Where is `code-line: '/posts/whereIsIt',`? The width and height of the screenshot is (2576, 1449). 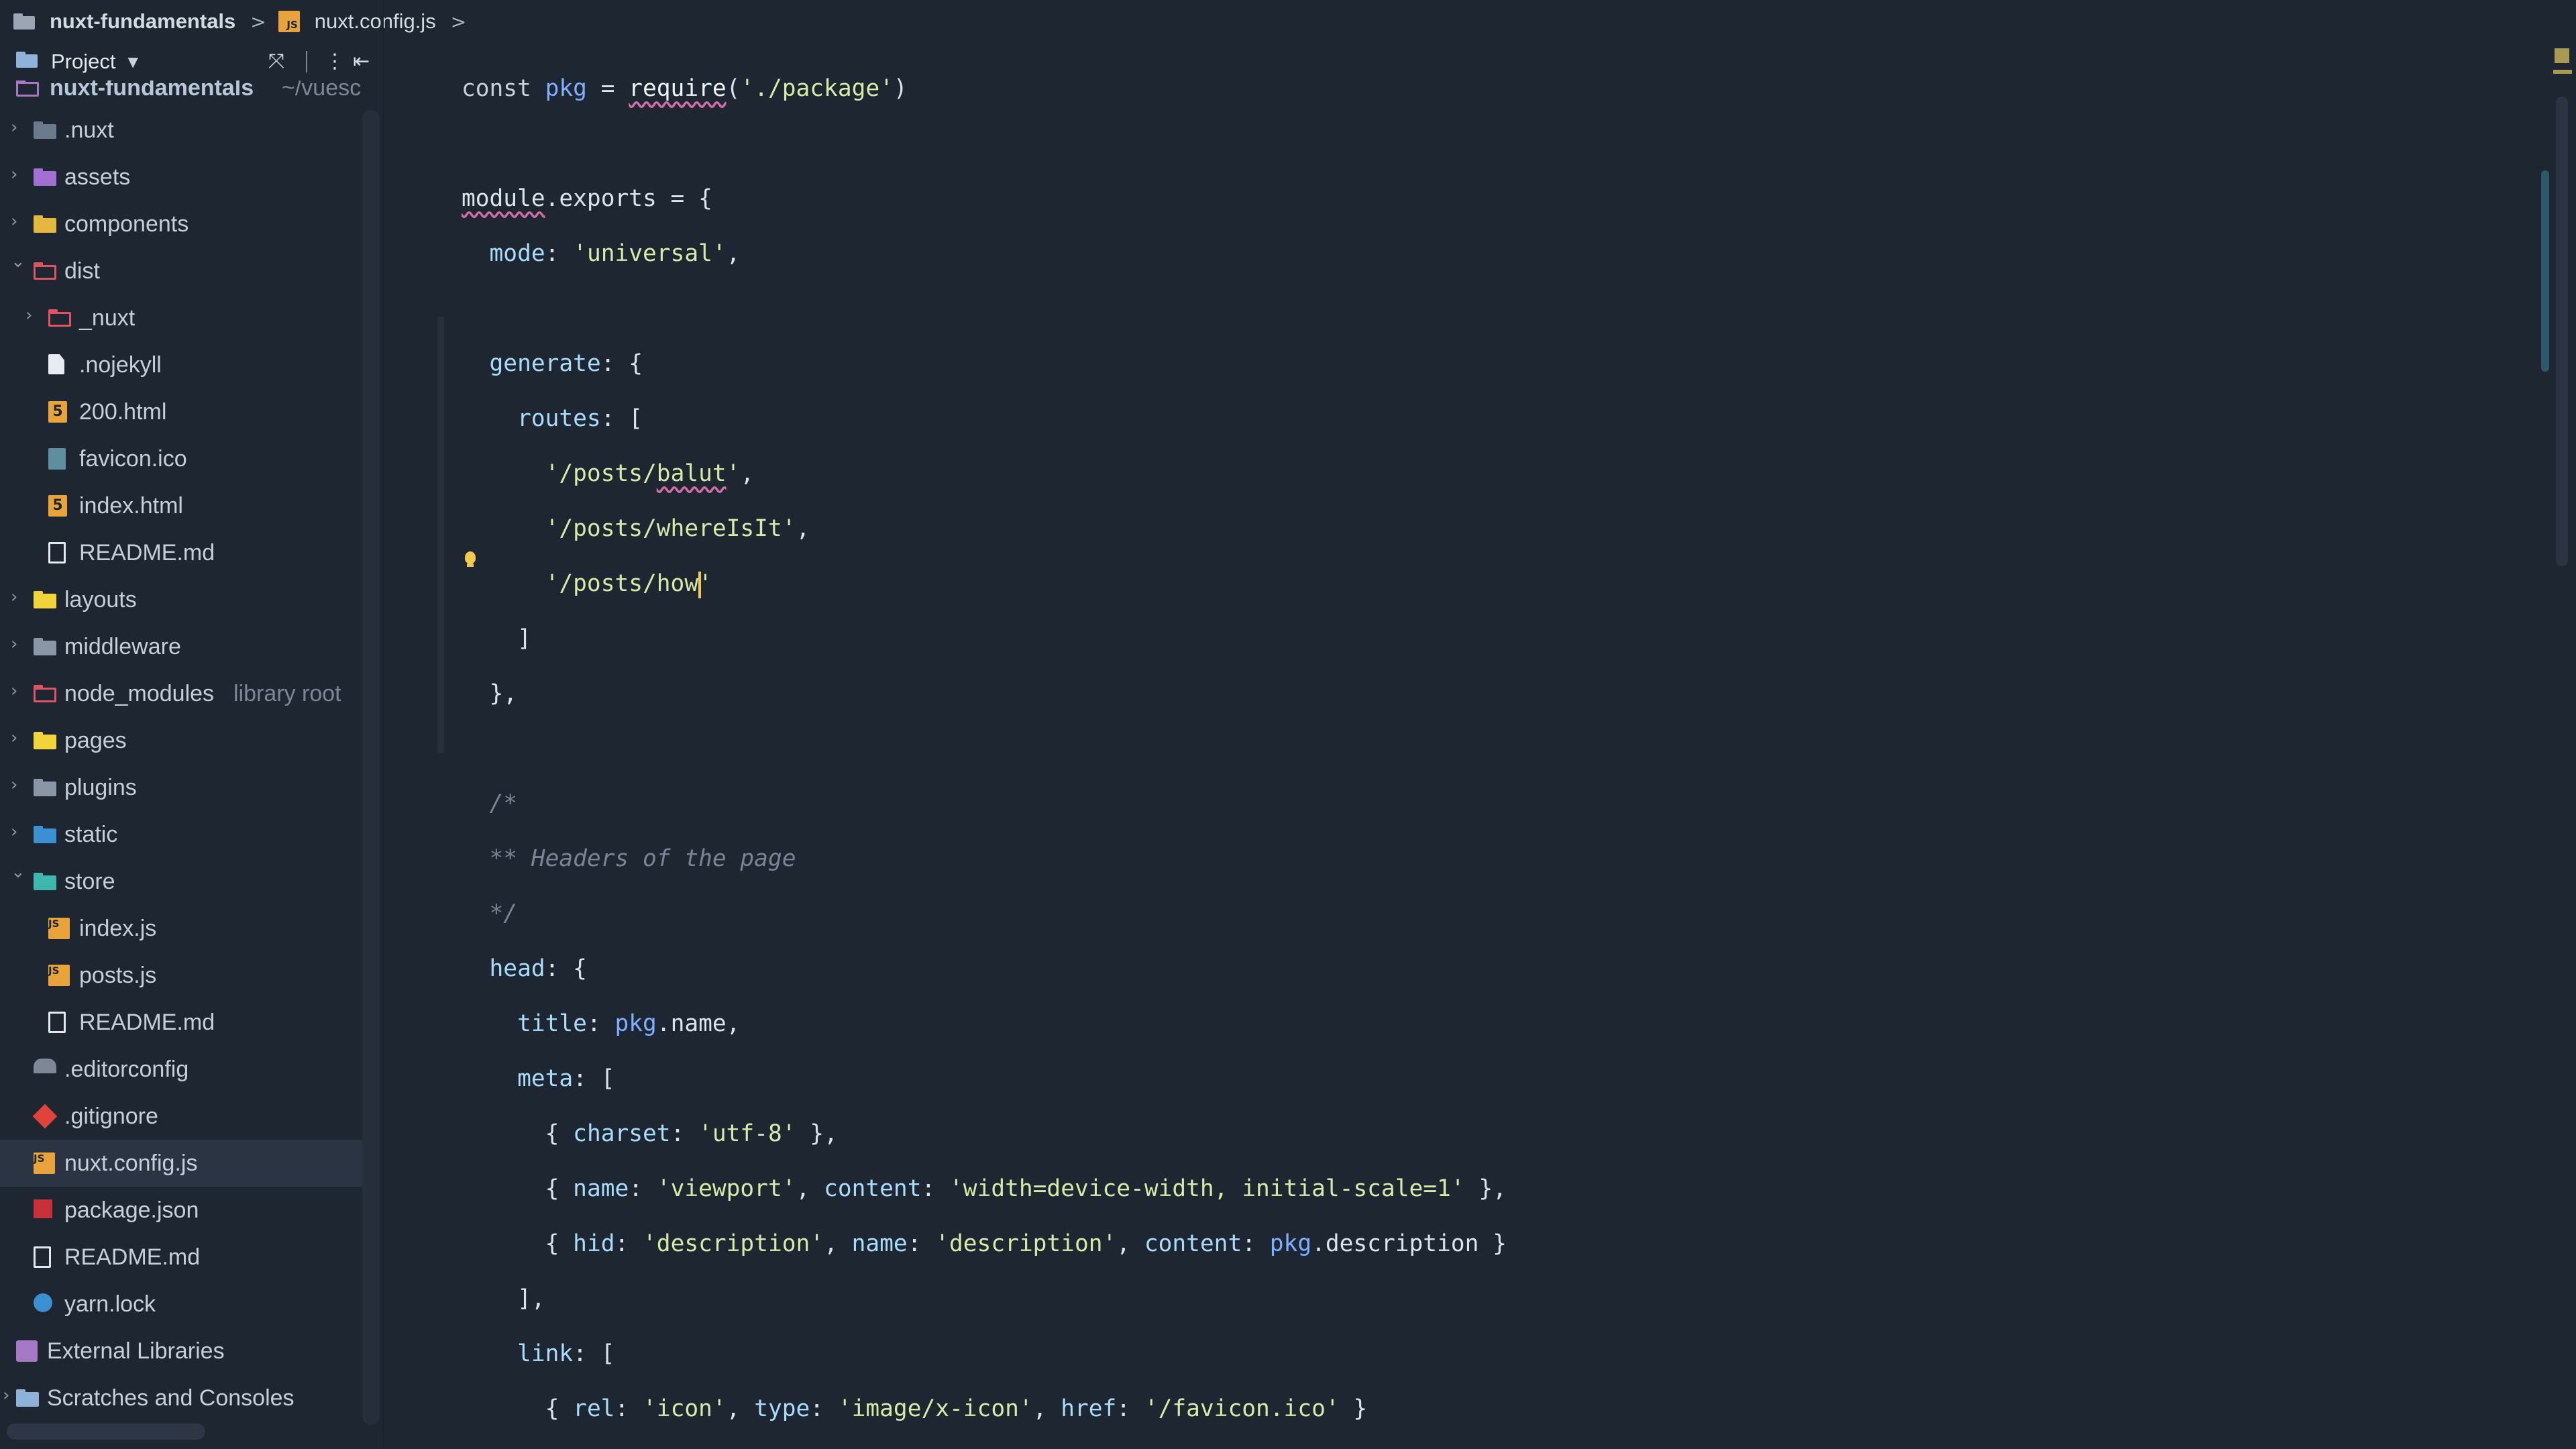
code-line: '/posts/whereIsIt', is located at coordinates (636, 528).